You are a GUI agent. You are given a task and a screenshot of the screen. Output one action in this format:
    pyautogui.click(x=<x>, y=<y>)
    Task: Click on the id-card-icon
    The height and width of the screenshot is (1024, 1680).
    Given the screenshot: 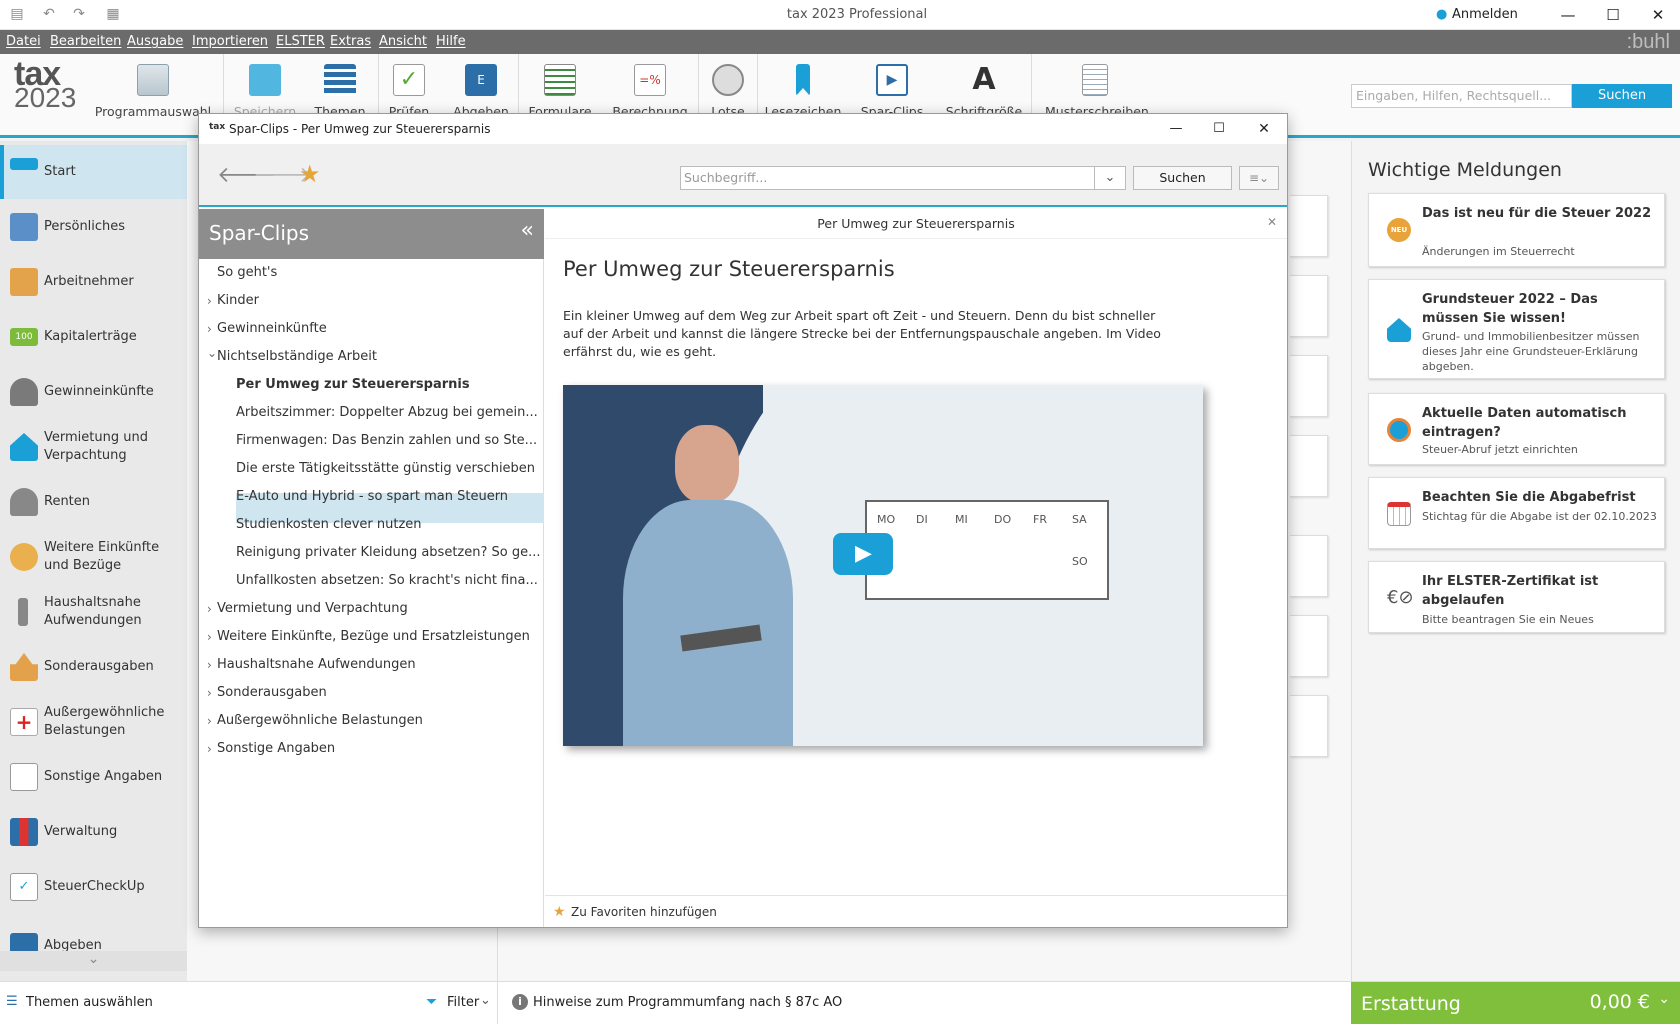 What is the action you would take?
    pyautogui.click(x=24, y=227)
    